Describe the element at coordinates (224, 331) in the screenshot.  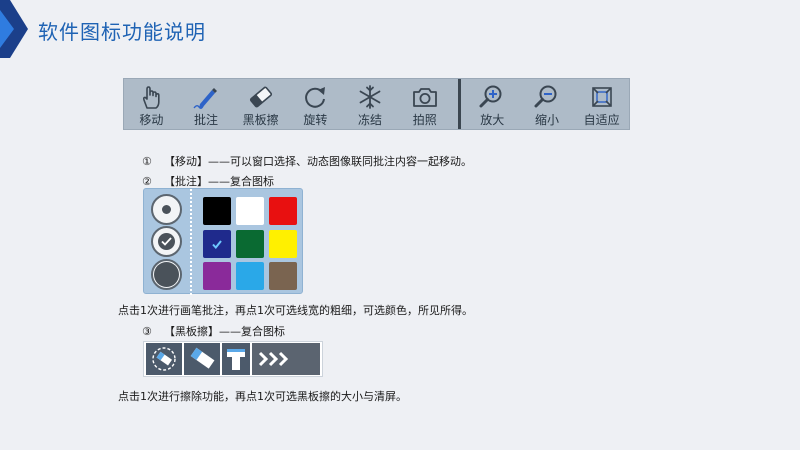
I see `desc-text: 【黑板擦】——复合图标` at that location.